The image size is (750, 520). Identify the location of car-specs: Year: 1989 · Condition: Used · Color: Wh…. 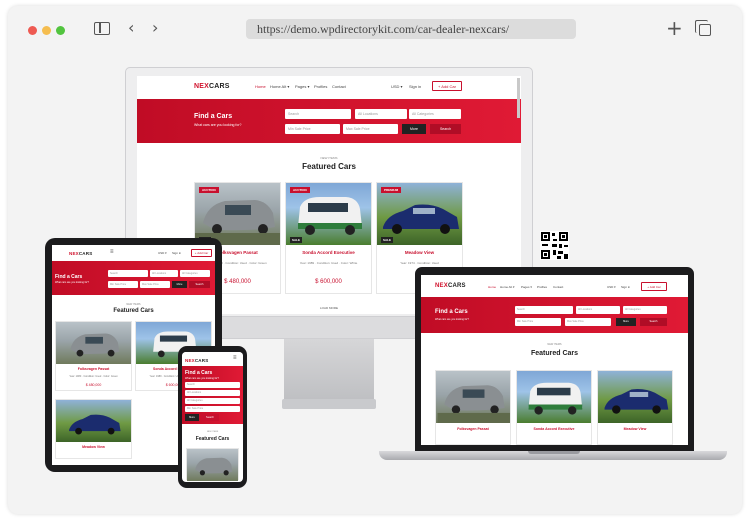
(328, 263).